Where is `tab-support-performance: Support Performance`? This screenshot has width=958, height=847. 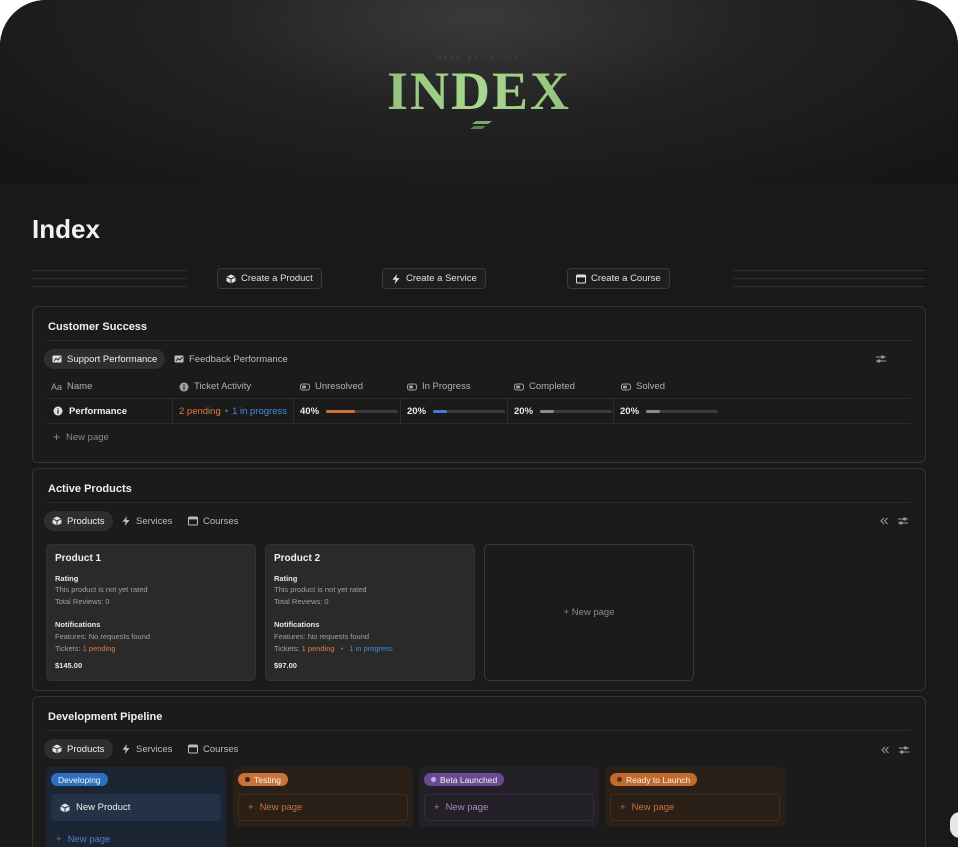
tab-support-performance: Support Performance is located at coordinates (105, 359).